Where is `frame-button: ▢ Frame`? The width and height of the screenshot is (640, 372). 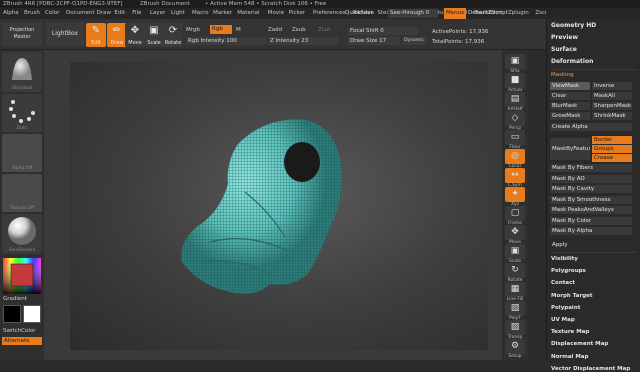
frame-button: ▢ Frame is located at coordinates (515, 216).